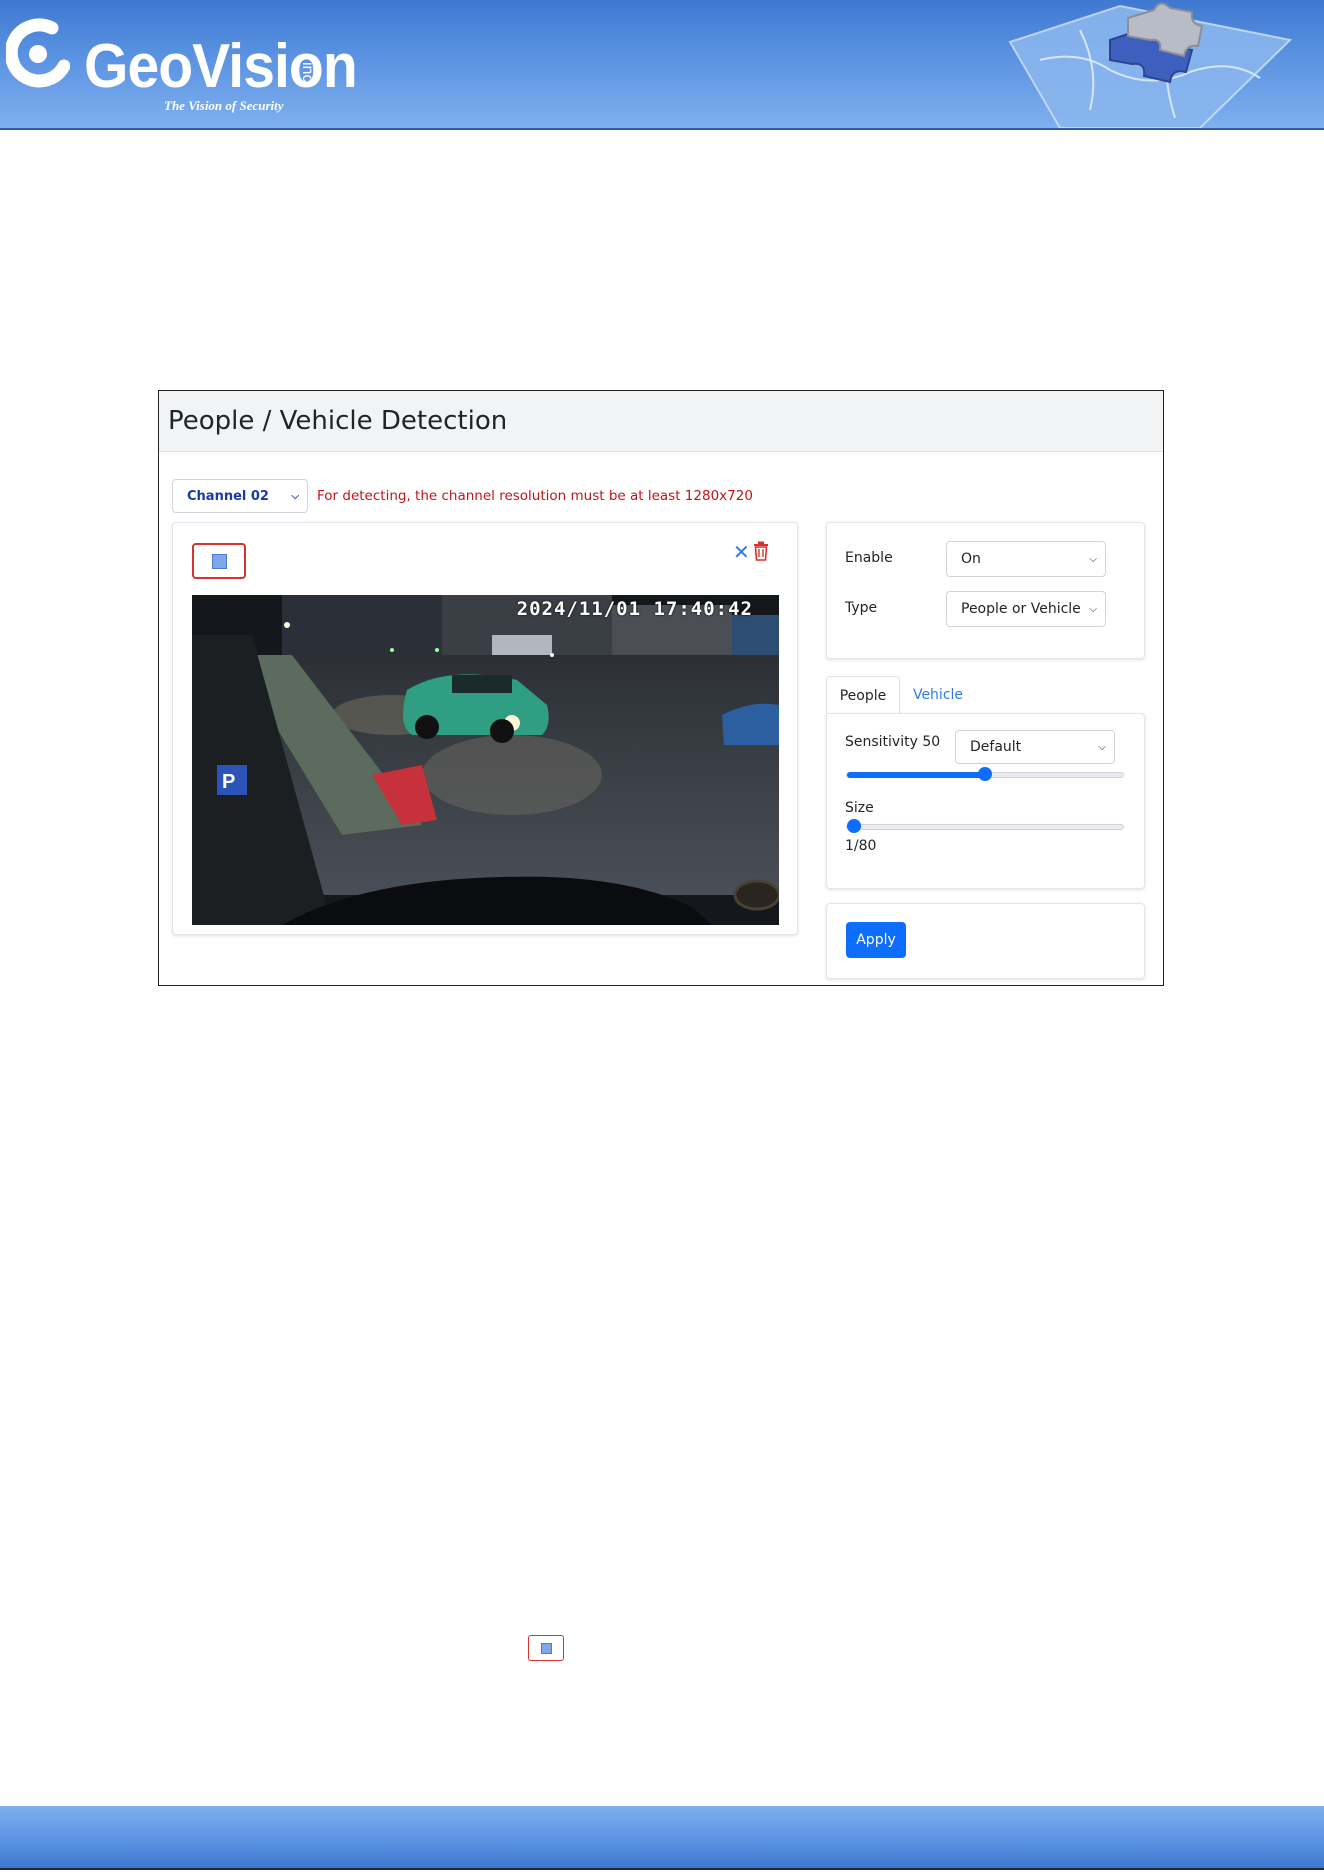 This screenshot has height=1872, width=1324. Describe the element at coordinates (996, 747) in the screenshot. I see `sensitivity-preset-value: Default` at that location.